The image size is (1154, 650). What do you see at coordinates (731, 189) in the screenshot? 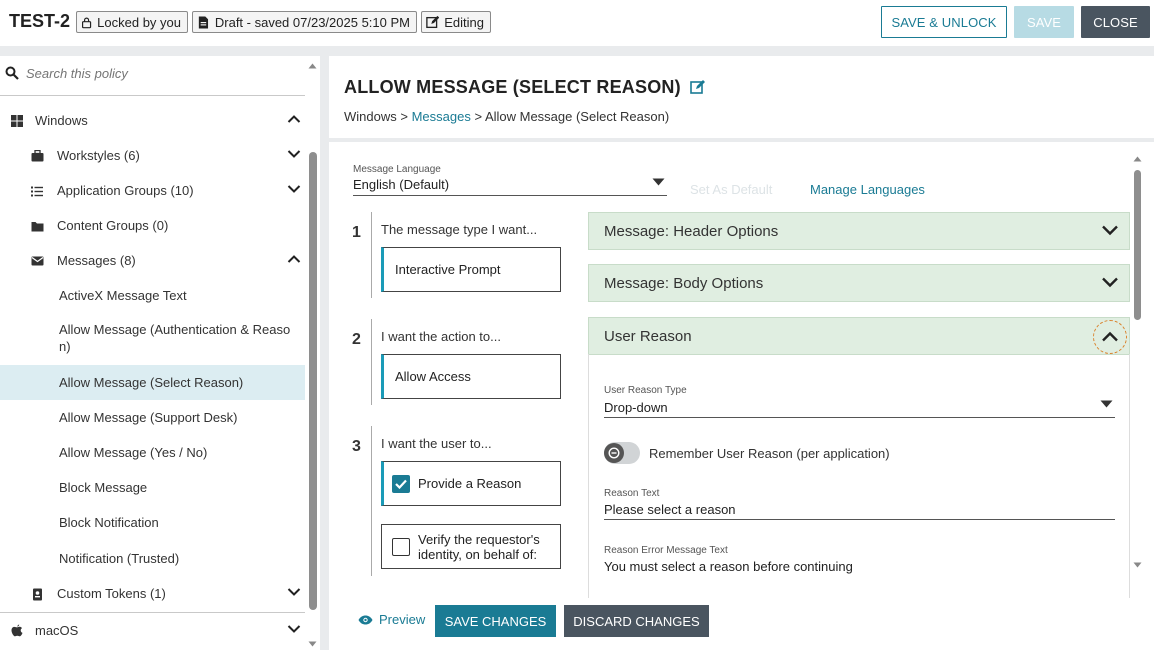
I see `set-as-default-link: Set As Default` at bounding box center [731, 189].